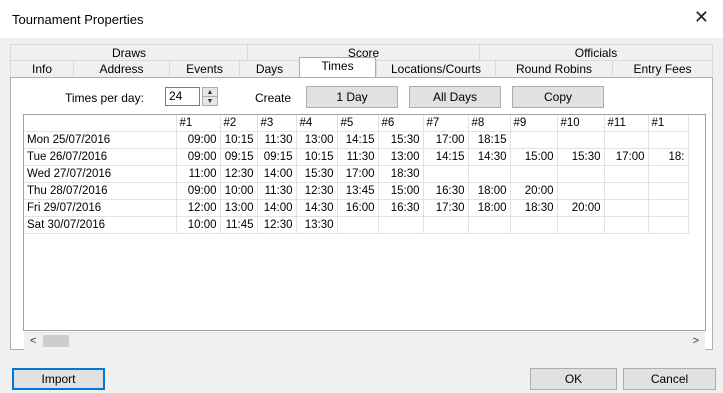 The width and height of the screenshot is (723, 393). I want to click on tab-officials: Officials, so click(596, 52).